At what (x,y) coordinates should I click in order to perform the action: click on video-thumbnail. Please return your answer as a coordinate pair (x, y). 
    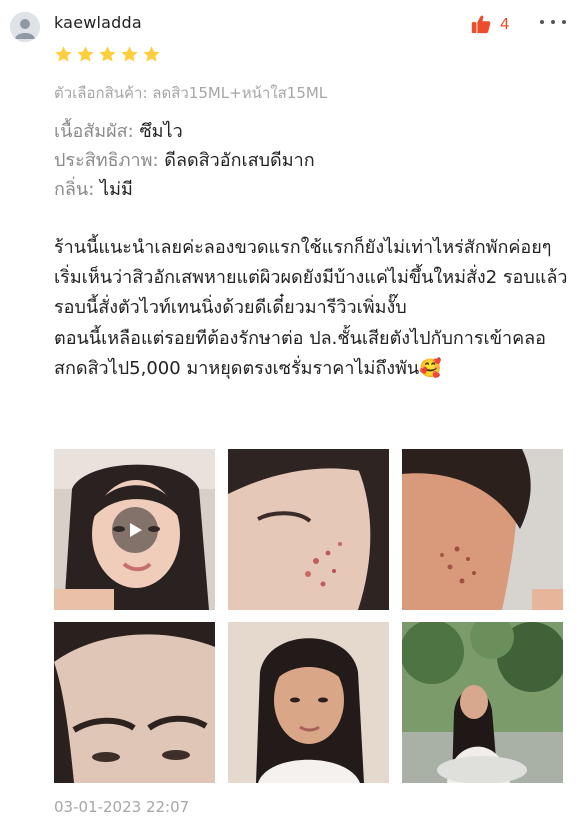
    Looking at the image, I should click on (134, 529).